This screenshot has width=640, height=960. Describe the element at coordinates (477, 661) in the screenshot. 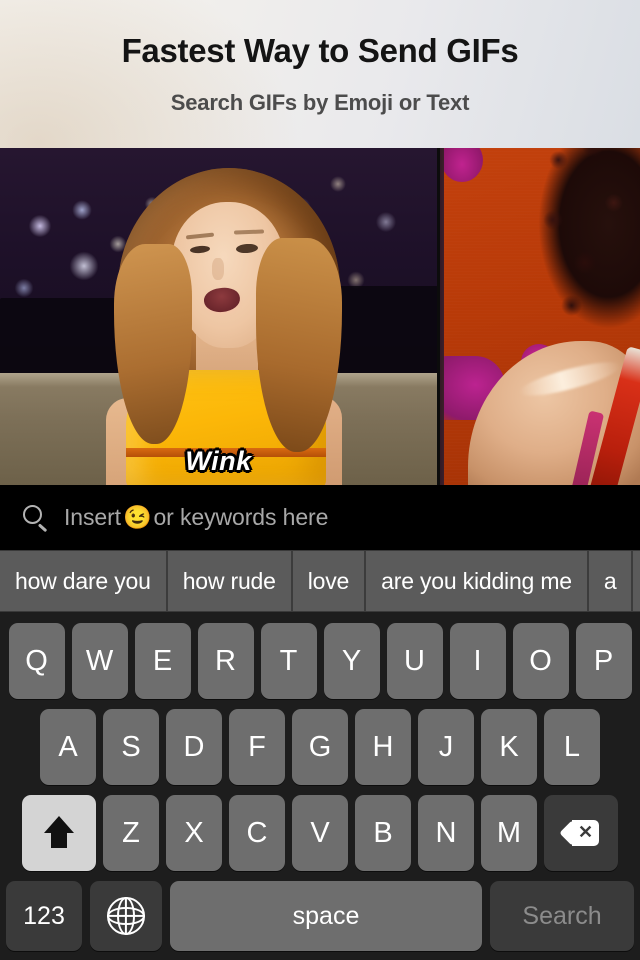

I see `key-i: I` at that location.